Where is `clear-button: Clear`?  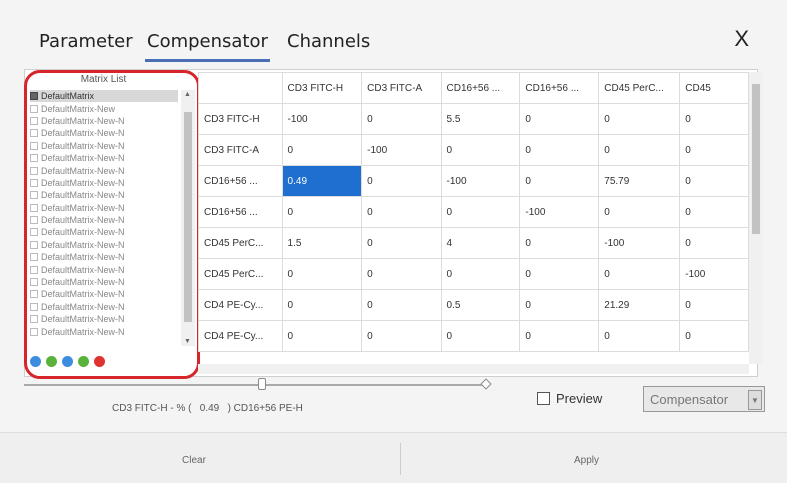 clear-button: Clear is located at coordinates (194, 460).